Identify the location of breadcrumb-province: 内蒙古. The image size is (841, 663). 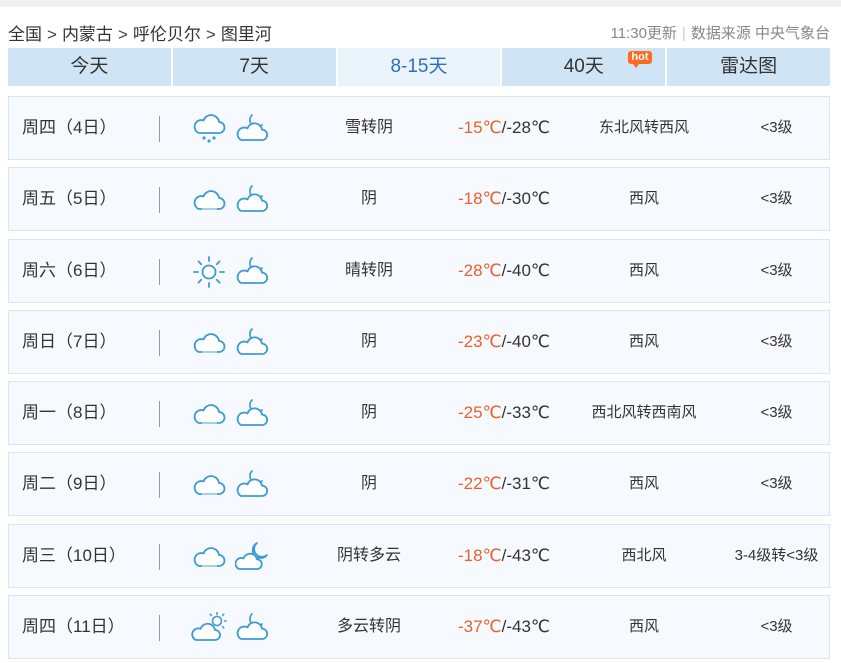
(87, 34).